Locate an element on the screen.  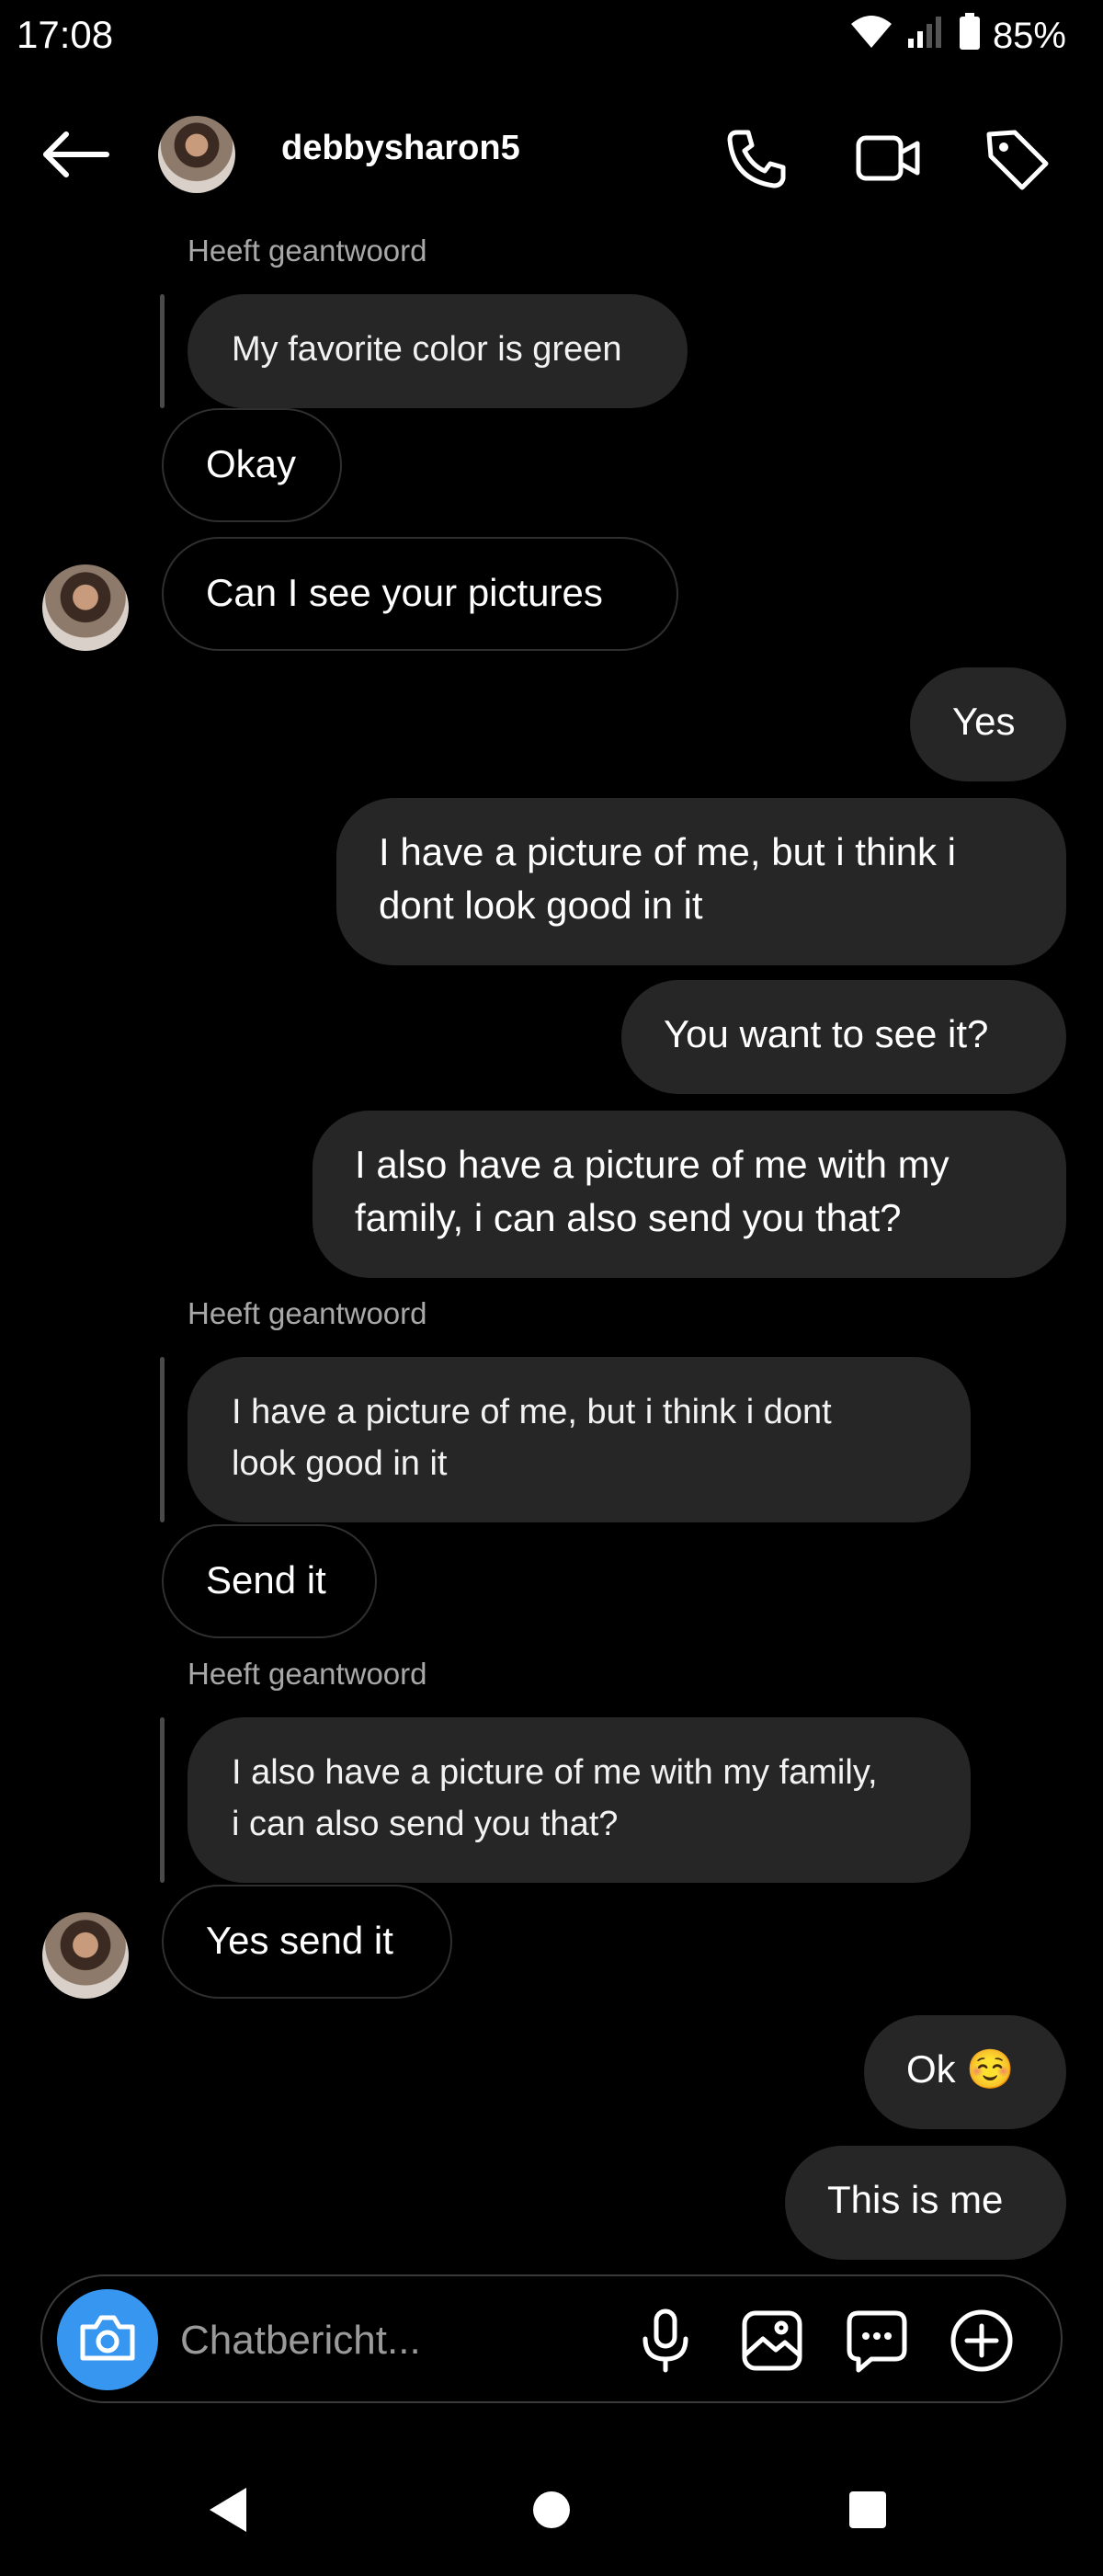
status-bar: 17:08 85% is located at coordinates (551, 41).